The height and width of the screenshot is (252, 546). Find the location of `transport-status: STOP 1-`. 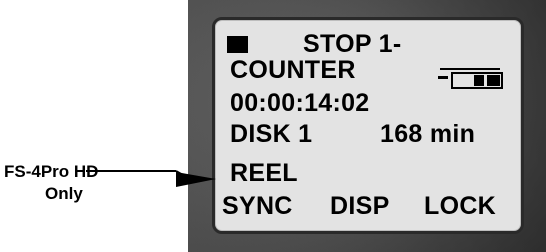

transport-status: STOP 1- is located at coordinates (352, 44).